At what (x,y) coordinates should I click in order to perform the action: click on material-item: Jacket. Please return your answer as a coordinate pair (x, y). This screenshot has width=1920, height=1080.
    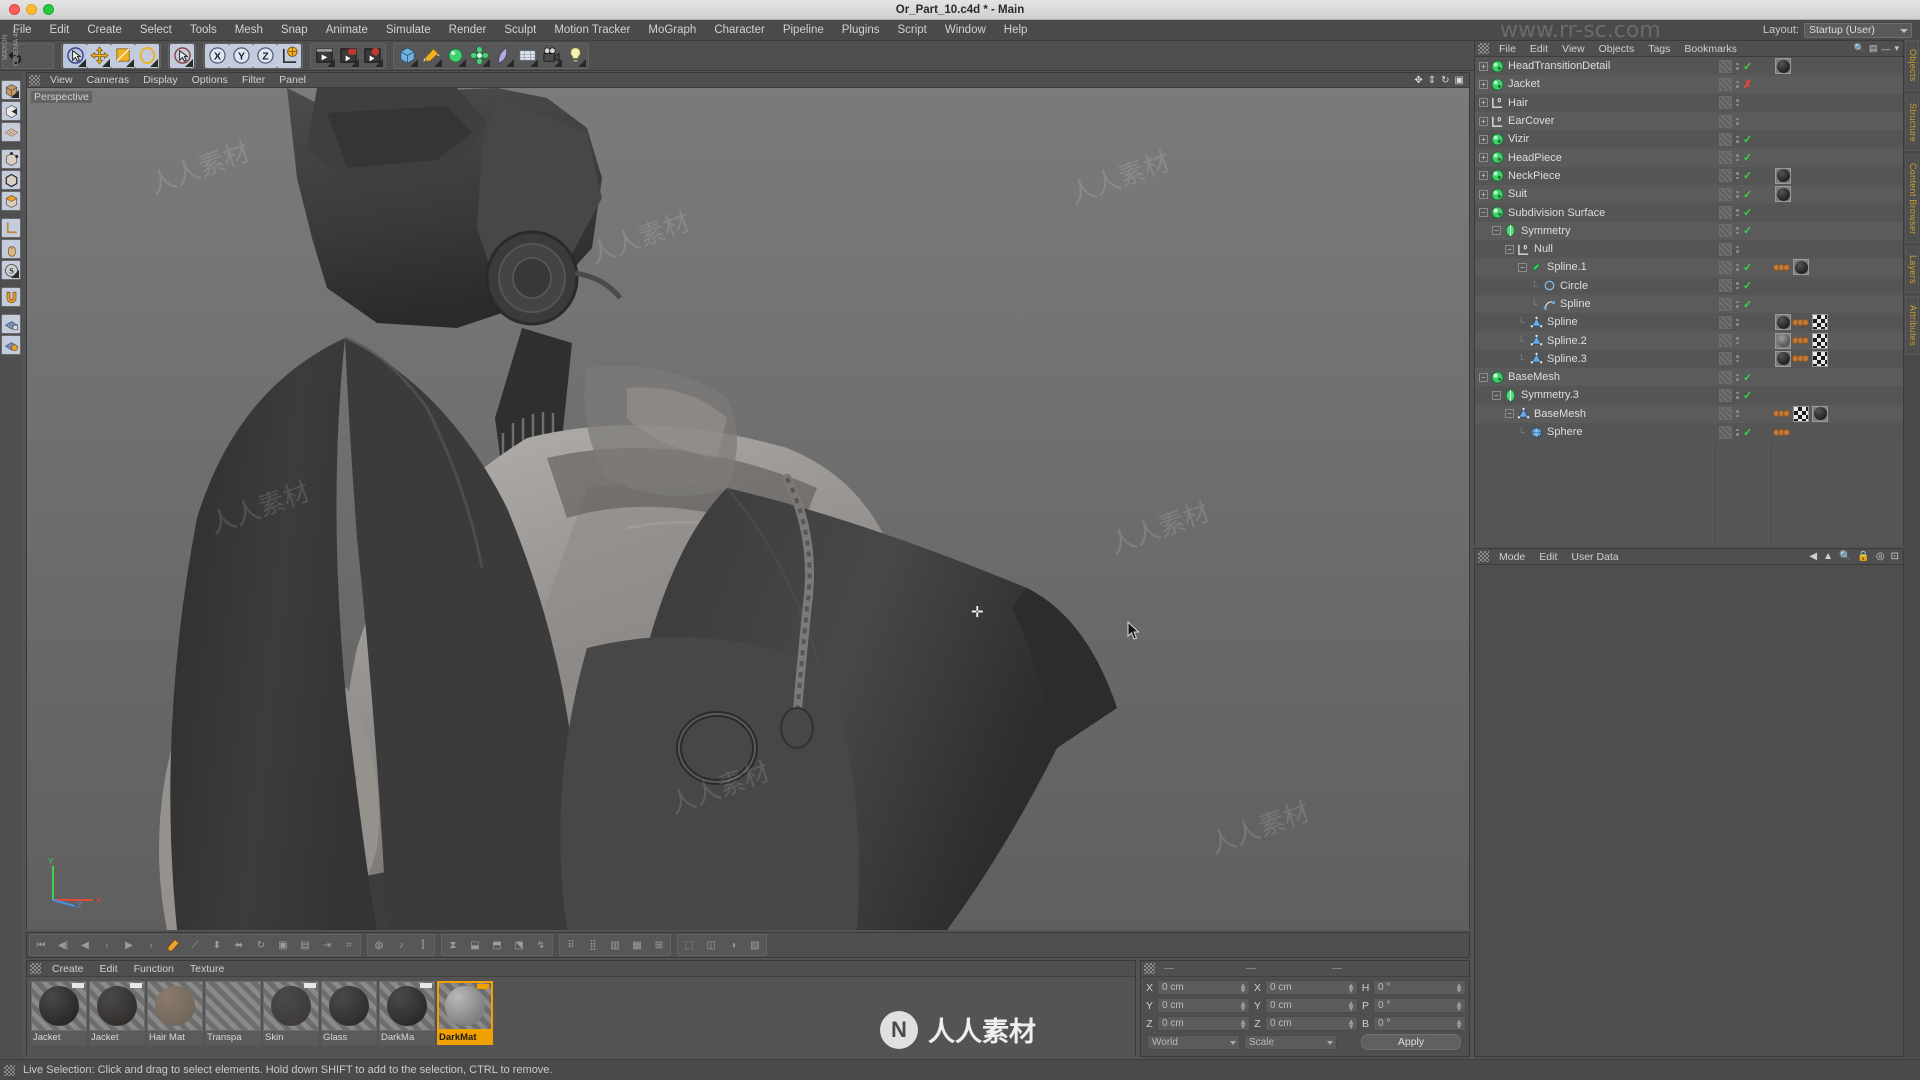
    Looking at the image, I should click on (117, 1019).